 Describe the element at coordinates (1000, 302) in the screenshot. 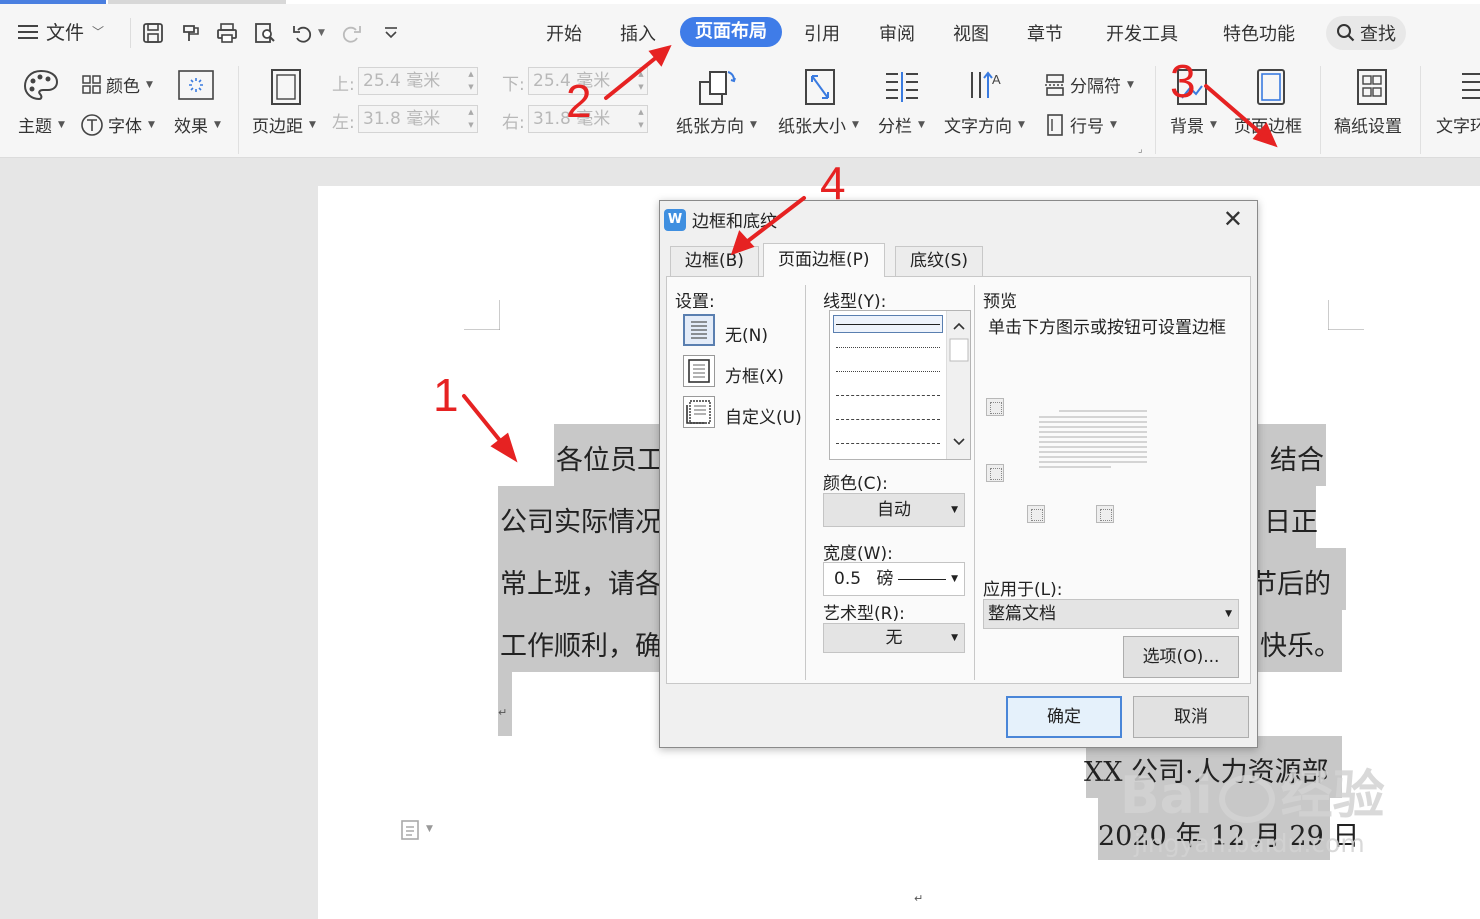

I see `preview-label: 预览` at that location.